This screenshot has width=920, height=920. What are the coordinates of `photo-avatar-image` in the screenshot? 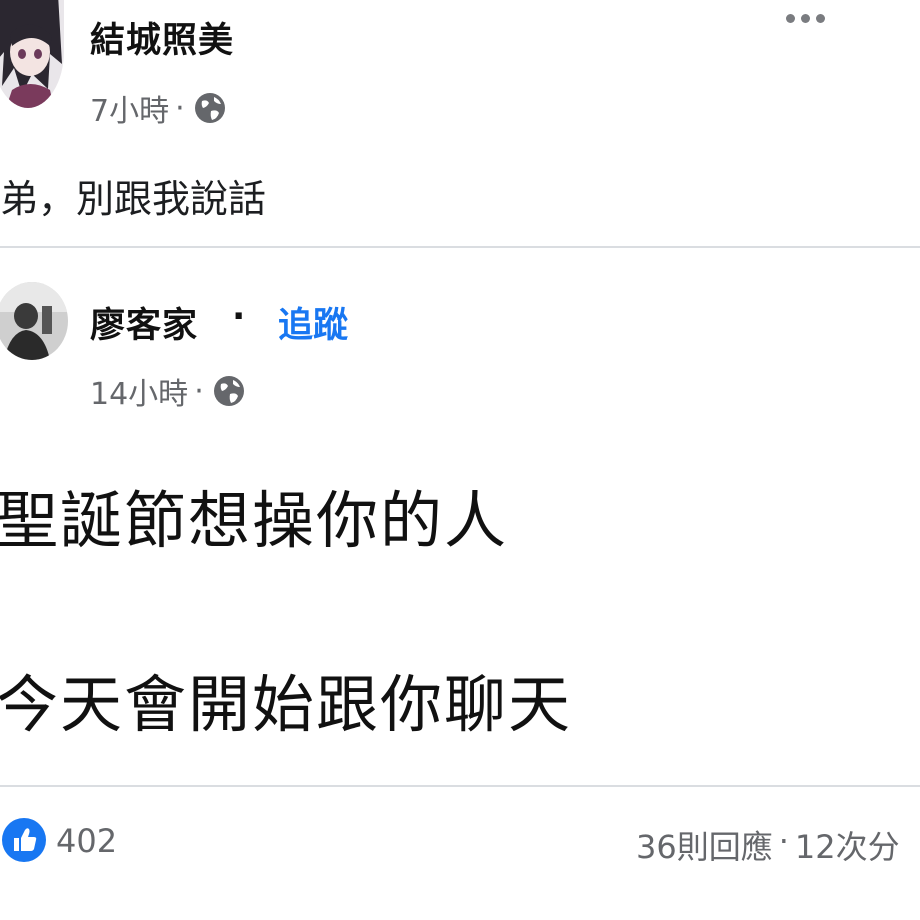 It's located at (34, 321).